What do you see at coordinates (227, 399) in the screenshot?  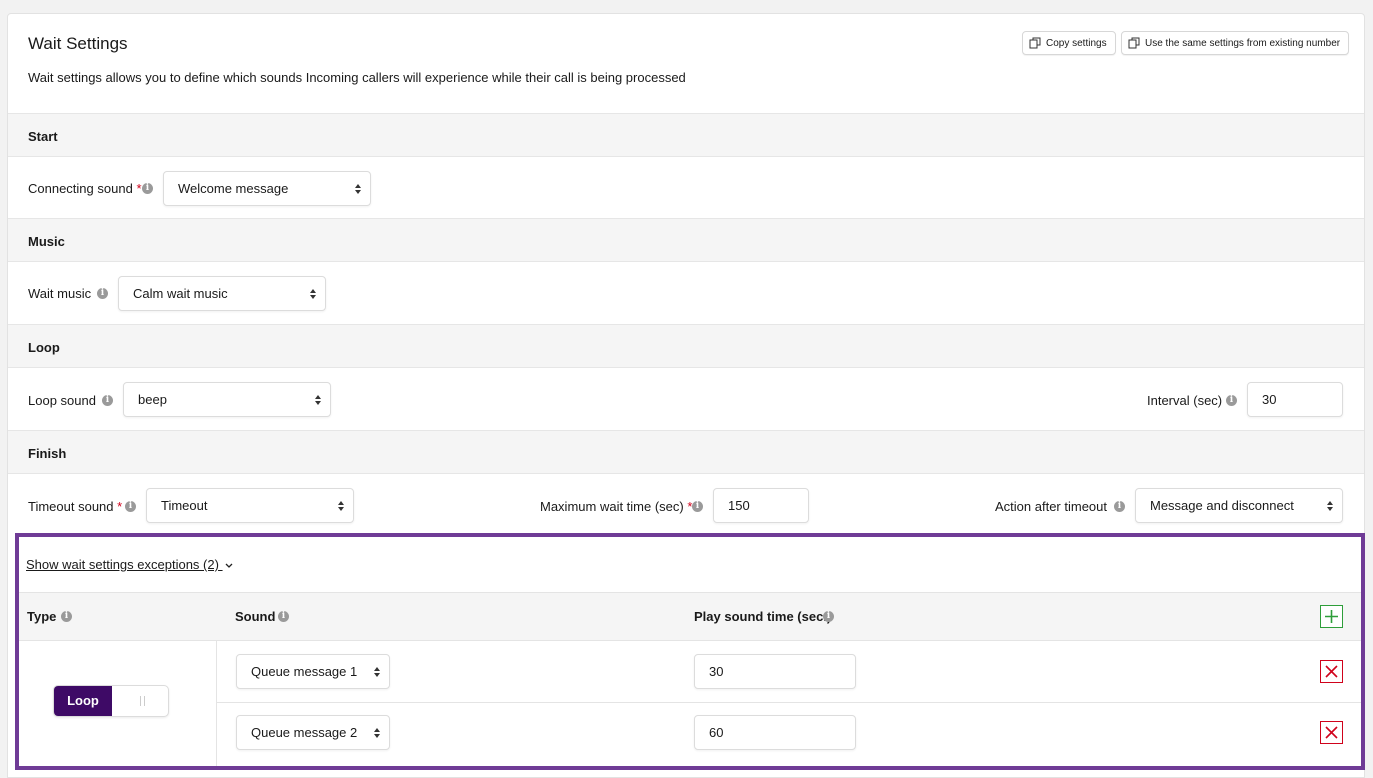 I see `loop-sound-select: beep` at bounding box center [227, 399].